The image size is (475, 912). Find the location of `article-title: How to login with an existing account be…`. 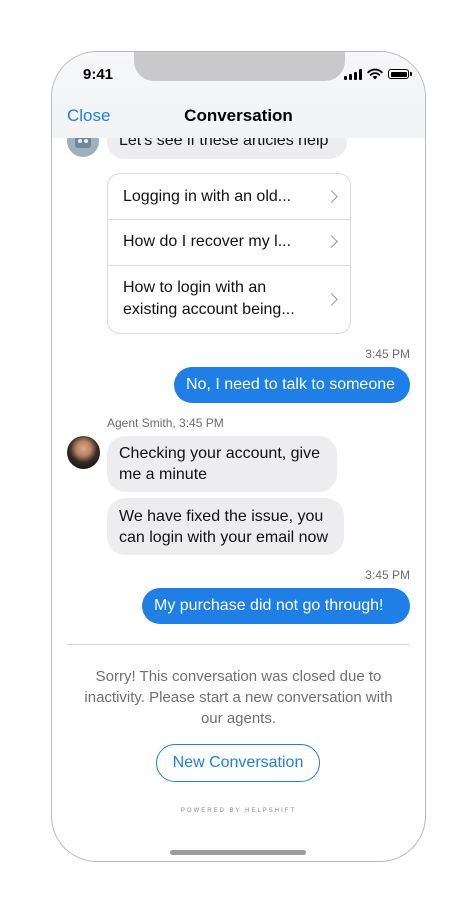

article-title: How to login with an existing account be… is located at coordinates (209, 298).